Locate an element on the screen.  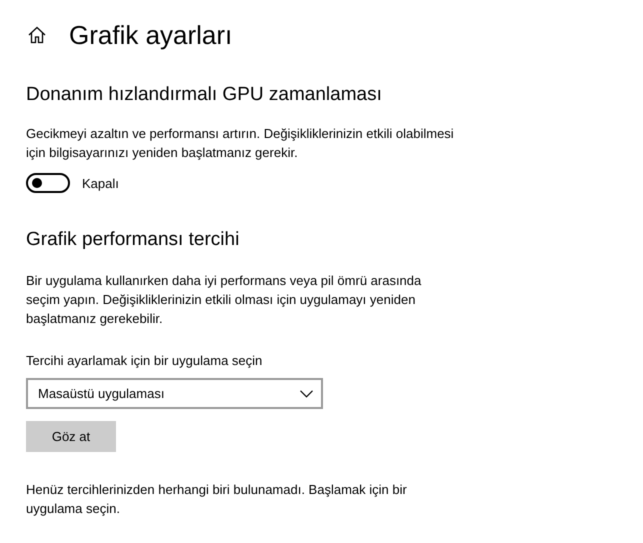
home-icon is located at coordinates (37, 35).